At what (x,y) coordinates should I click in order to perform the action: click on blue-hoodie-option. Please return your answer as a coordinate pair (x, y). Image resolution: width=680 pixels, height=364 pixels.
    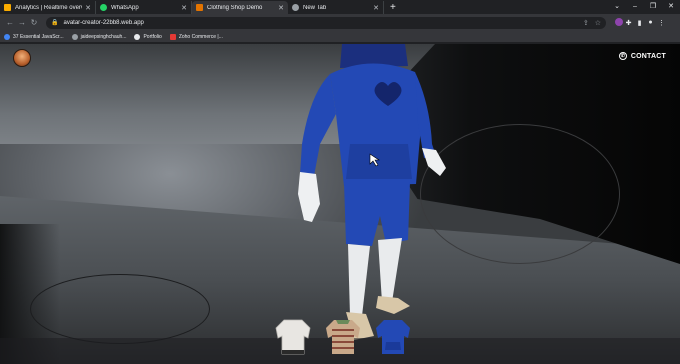
    Looking at the image, I should click on (393, 336).